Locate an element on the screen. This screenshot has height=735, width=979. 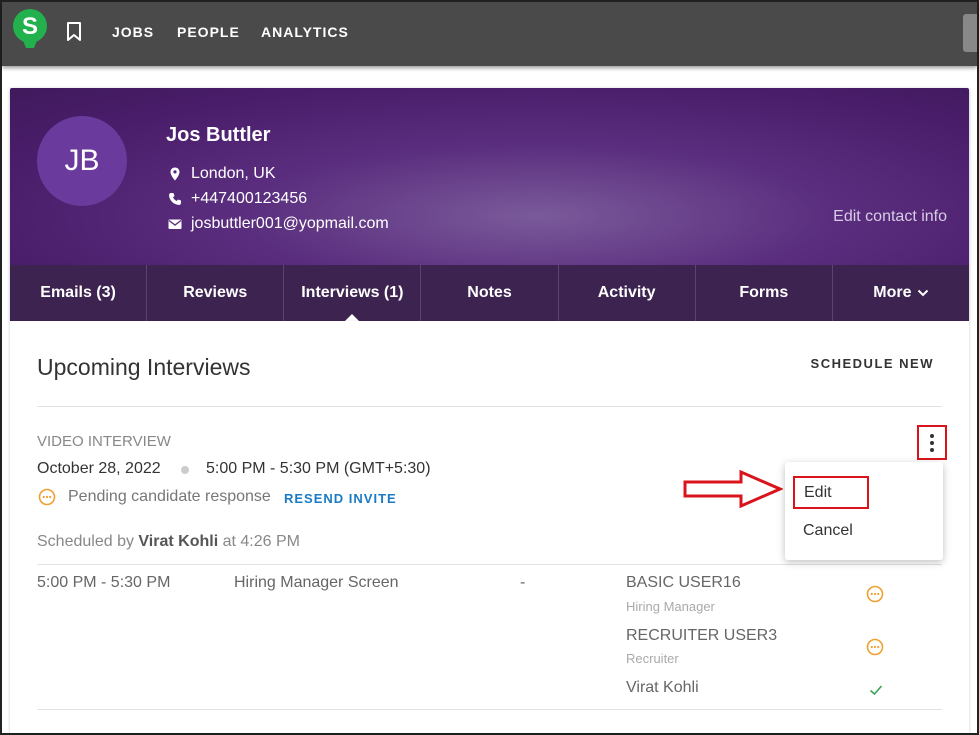
tab-forms: Forms is located at coordinates (764, 293).